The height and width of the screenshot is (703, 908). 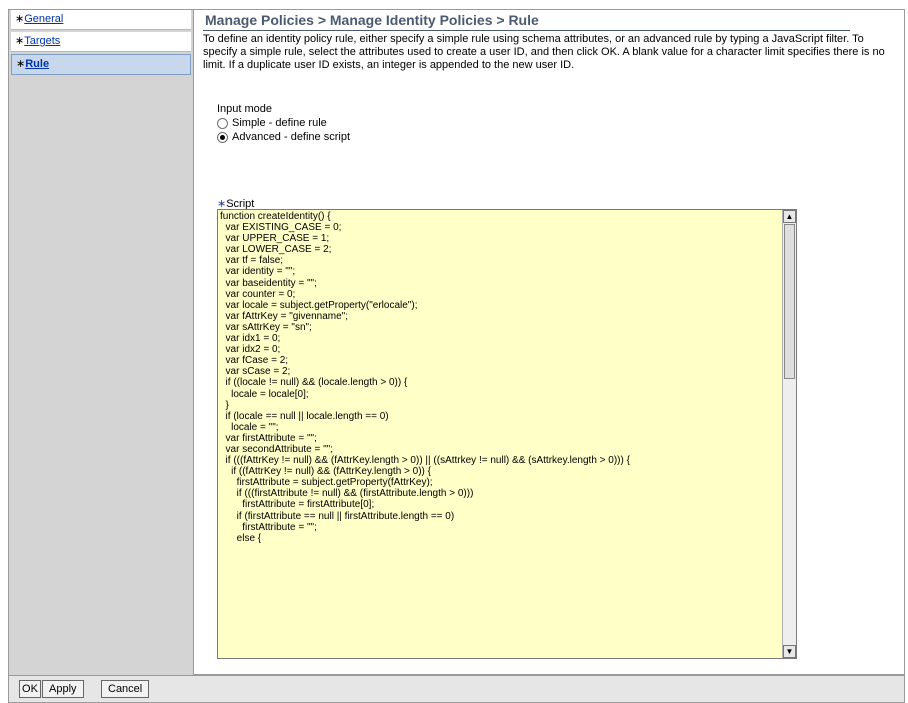 What do you see at coordinates (456, 689) in the screenshot?
I see `button-bar: OK Apply Cancel` at bounding box center [456, 689].